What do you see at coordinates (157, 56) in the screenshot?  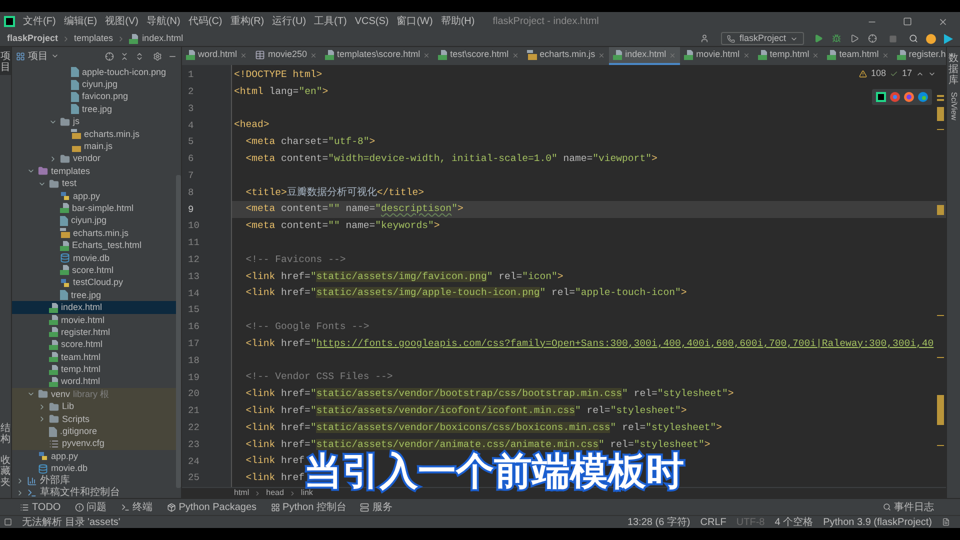 I see `settings-icon` at bounding box center [157, 56].